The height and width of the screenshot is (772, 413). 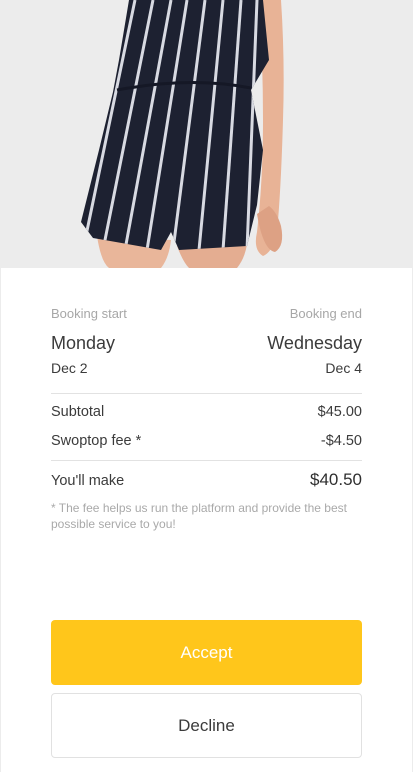 I want to click on booking-end-label: Booking end, so click(x=325, y=313).